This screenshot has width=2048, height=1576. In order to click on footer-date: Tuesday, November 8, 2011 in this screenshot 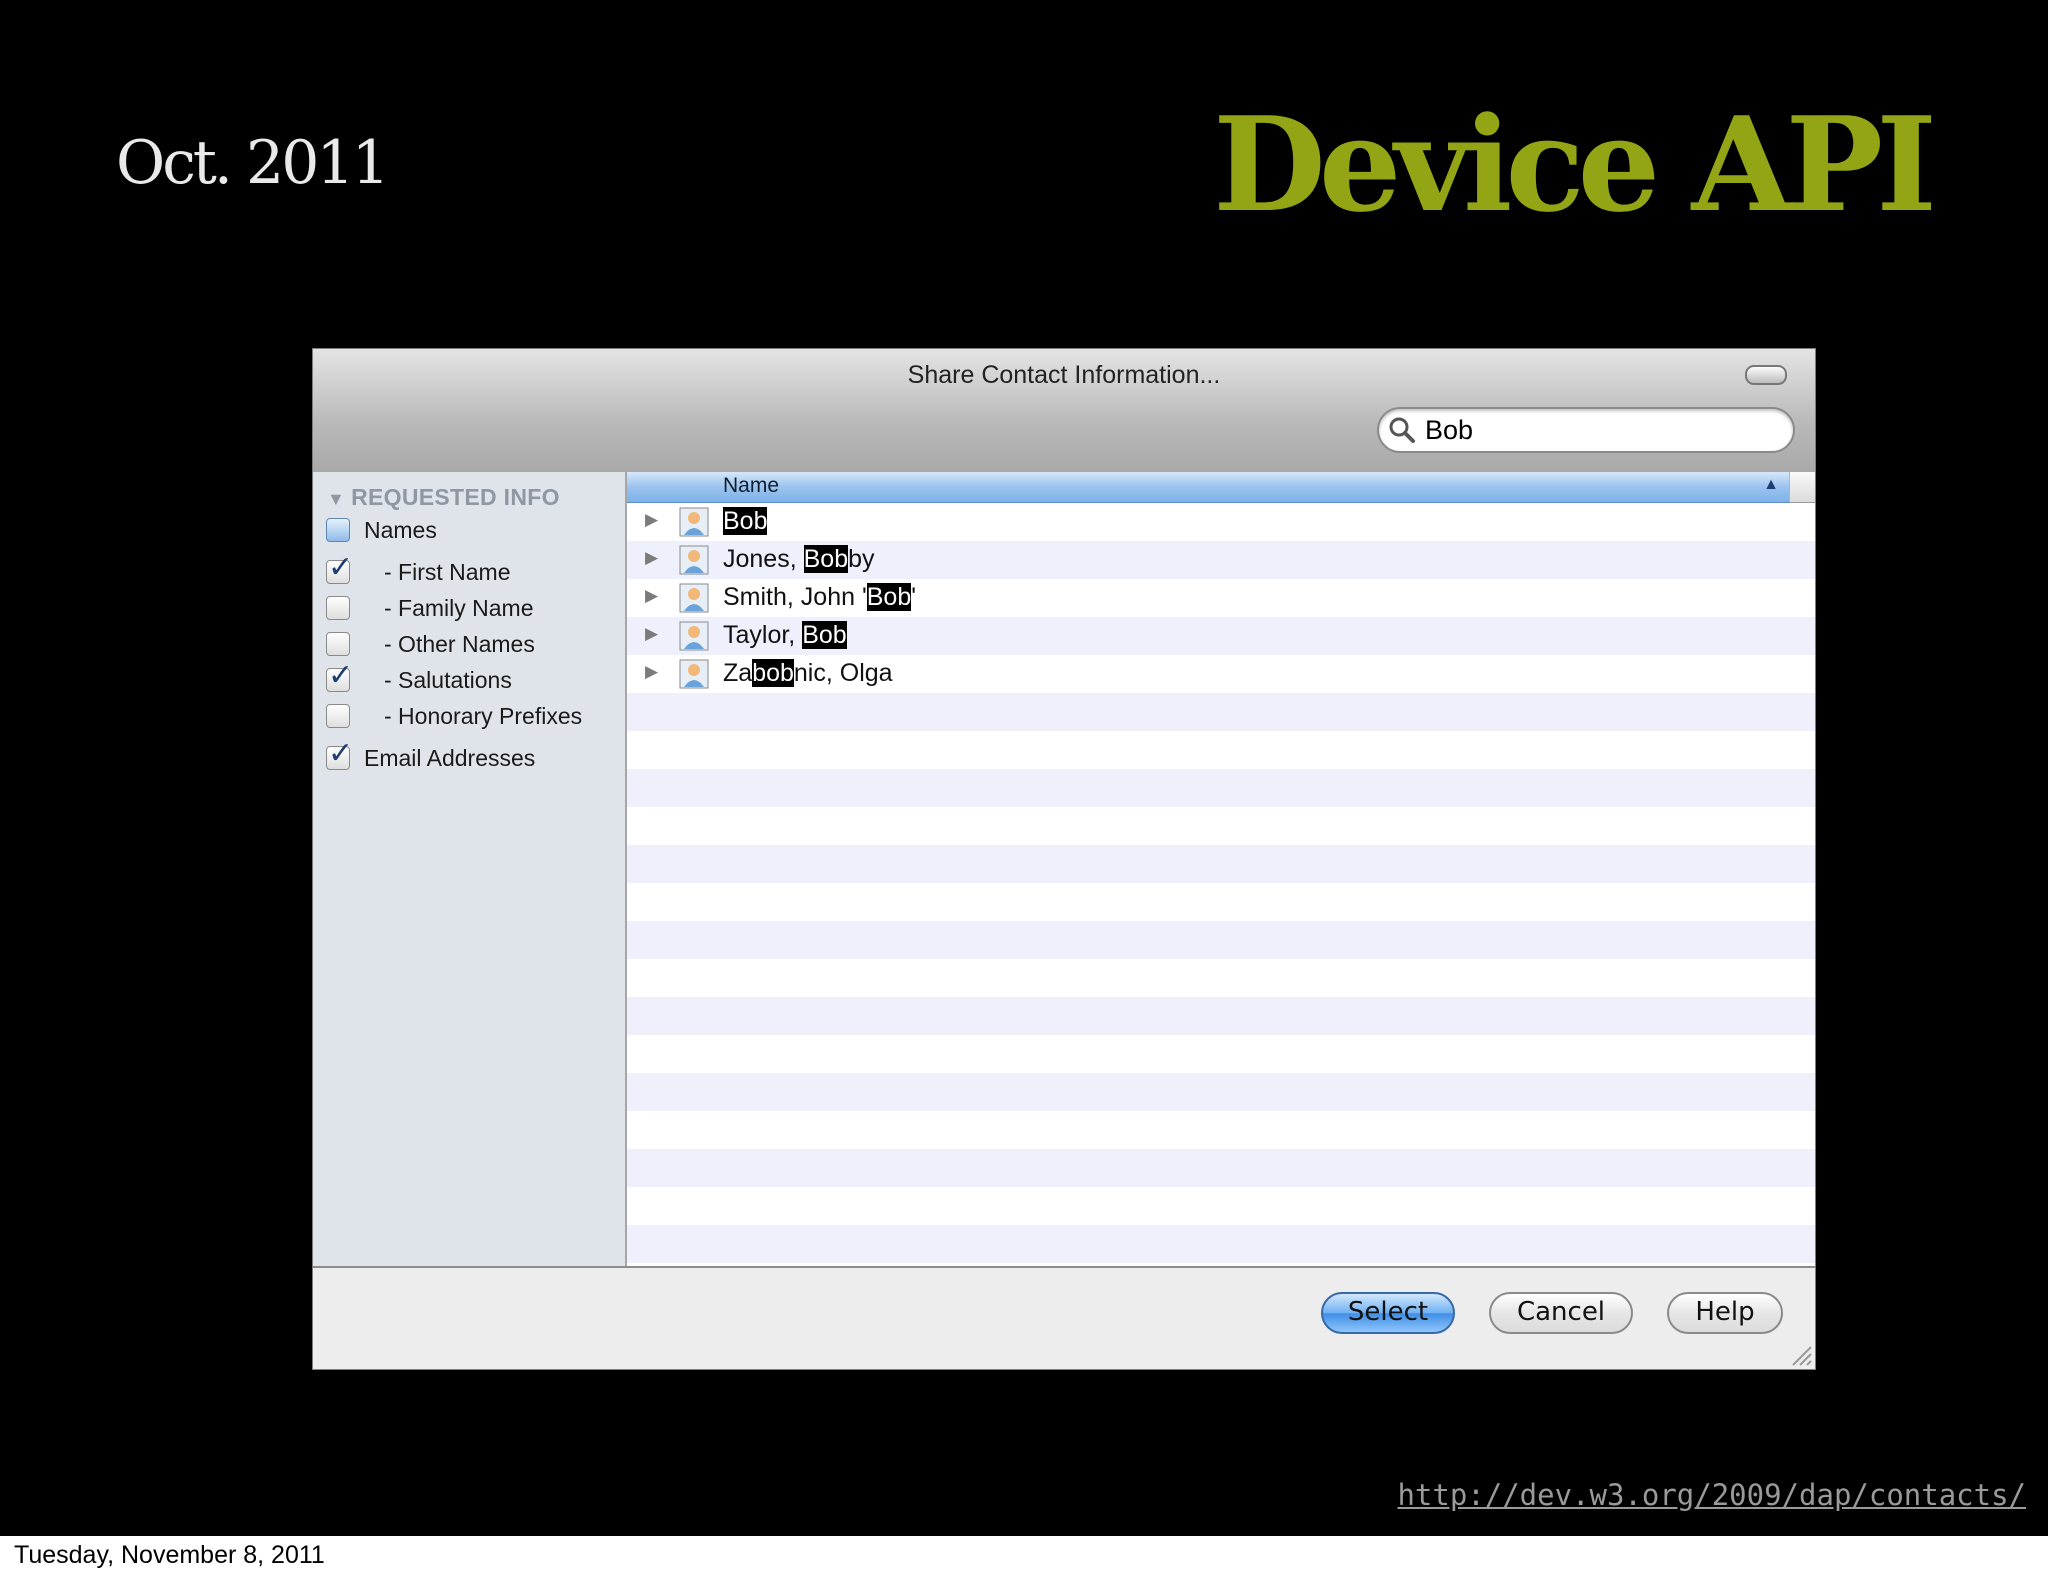, I will do `click(169, 1555)`.